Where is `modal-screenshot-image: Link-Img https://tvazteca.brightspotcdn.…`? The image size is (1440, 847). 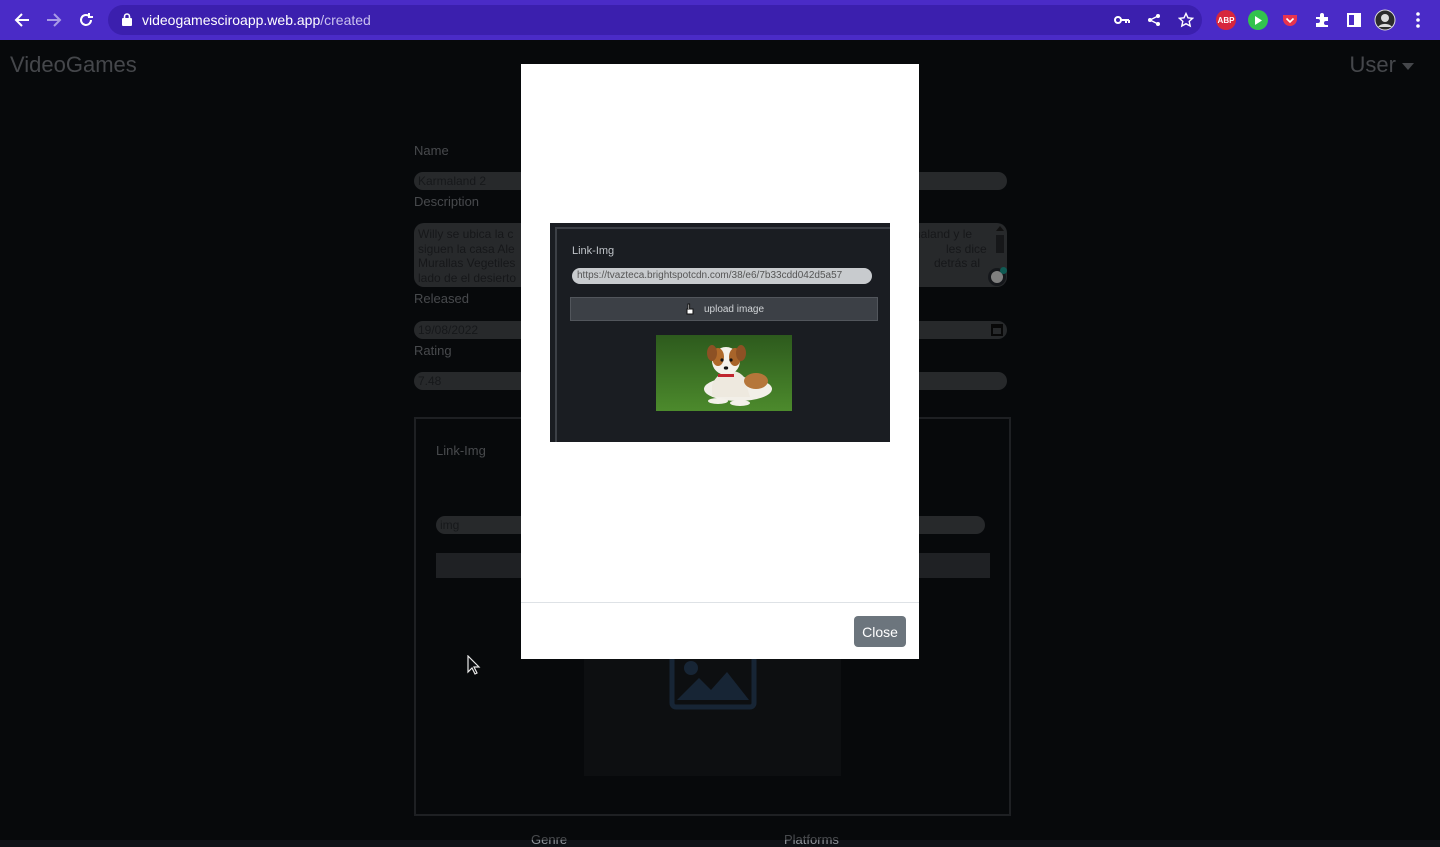 modal-screenshot-image: Link-Img https://tvazteca.brightspotcdn.… is located at coordinates (720, 332).